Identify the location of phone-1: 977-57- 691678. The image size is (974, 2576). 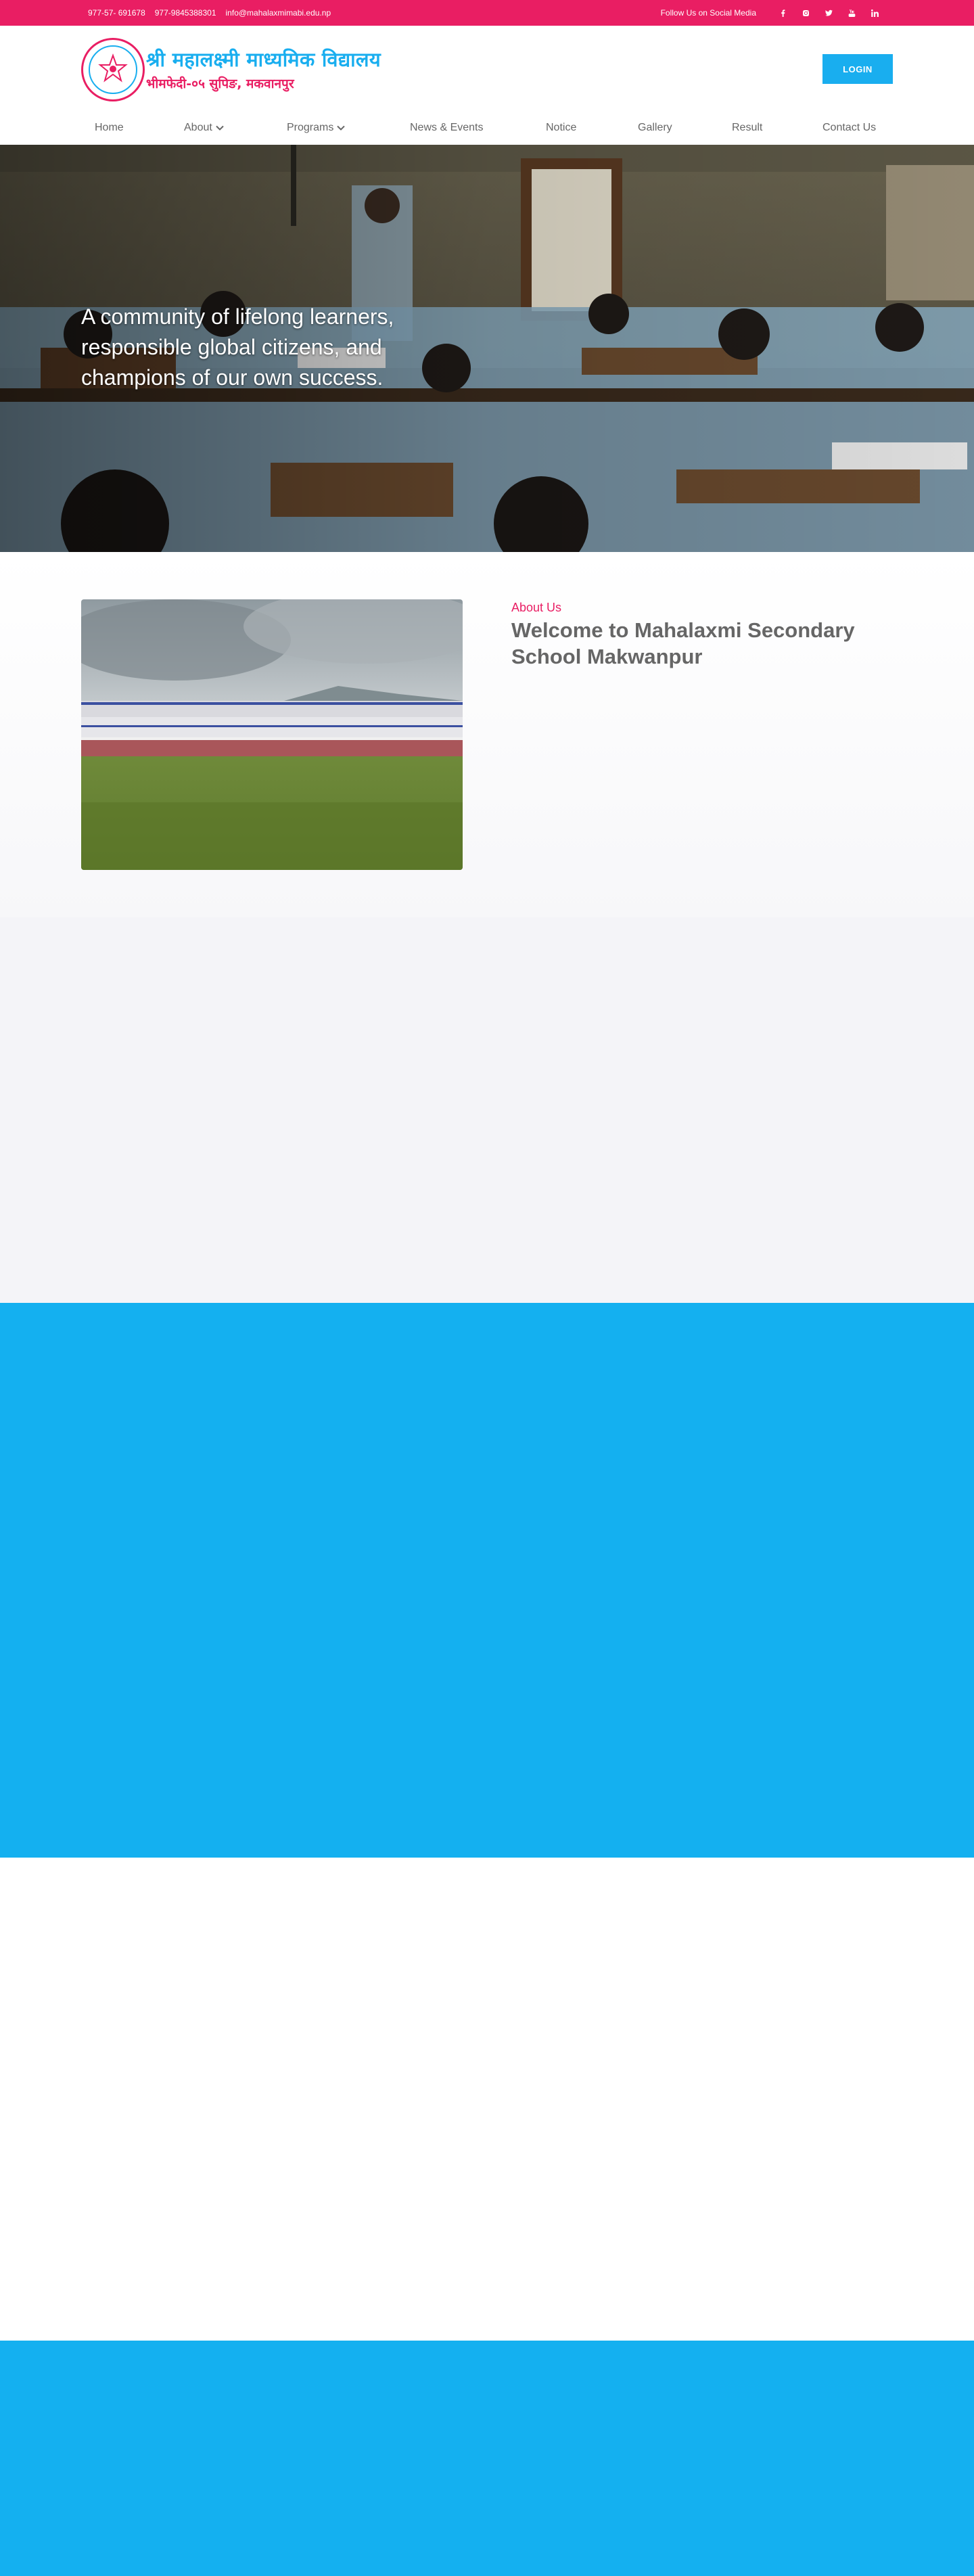
(116, 13).